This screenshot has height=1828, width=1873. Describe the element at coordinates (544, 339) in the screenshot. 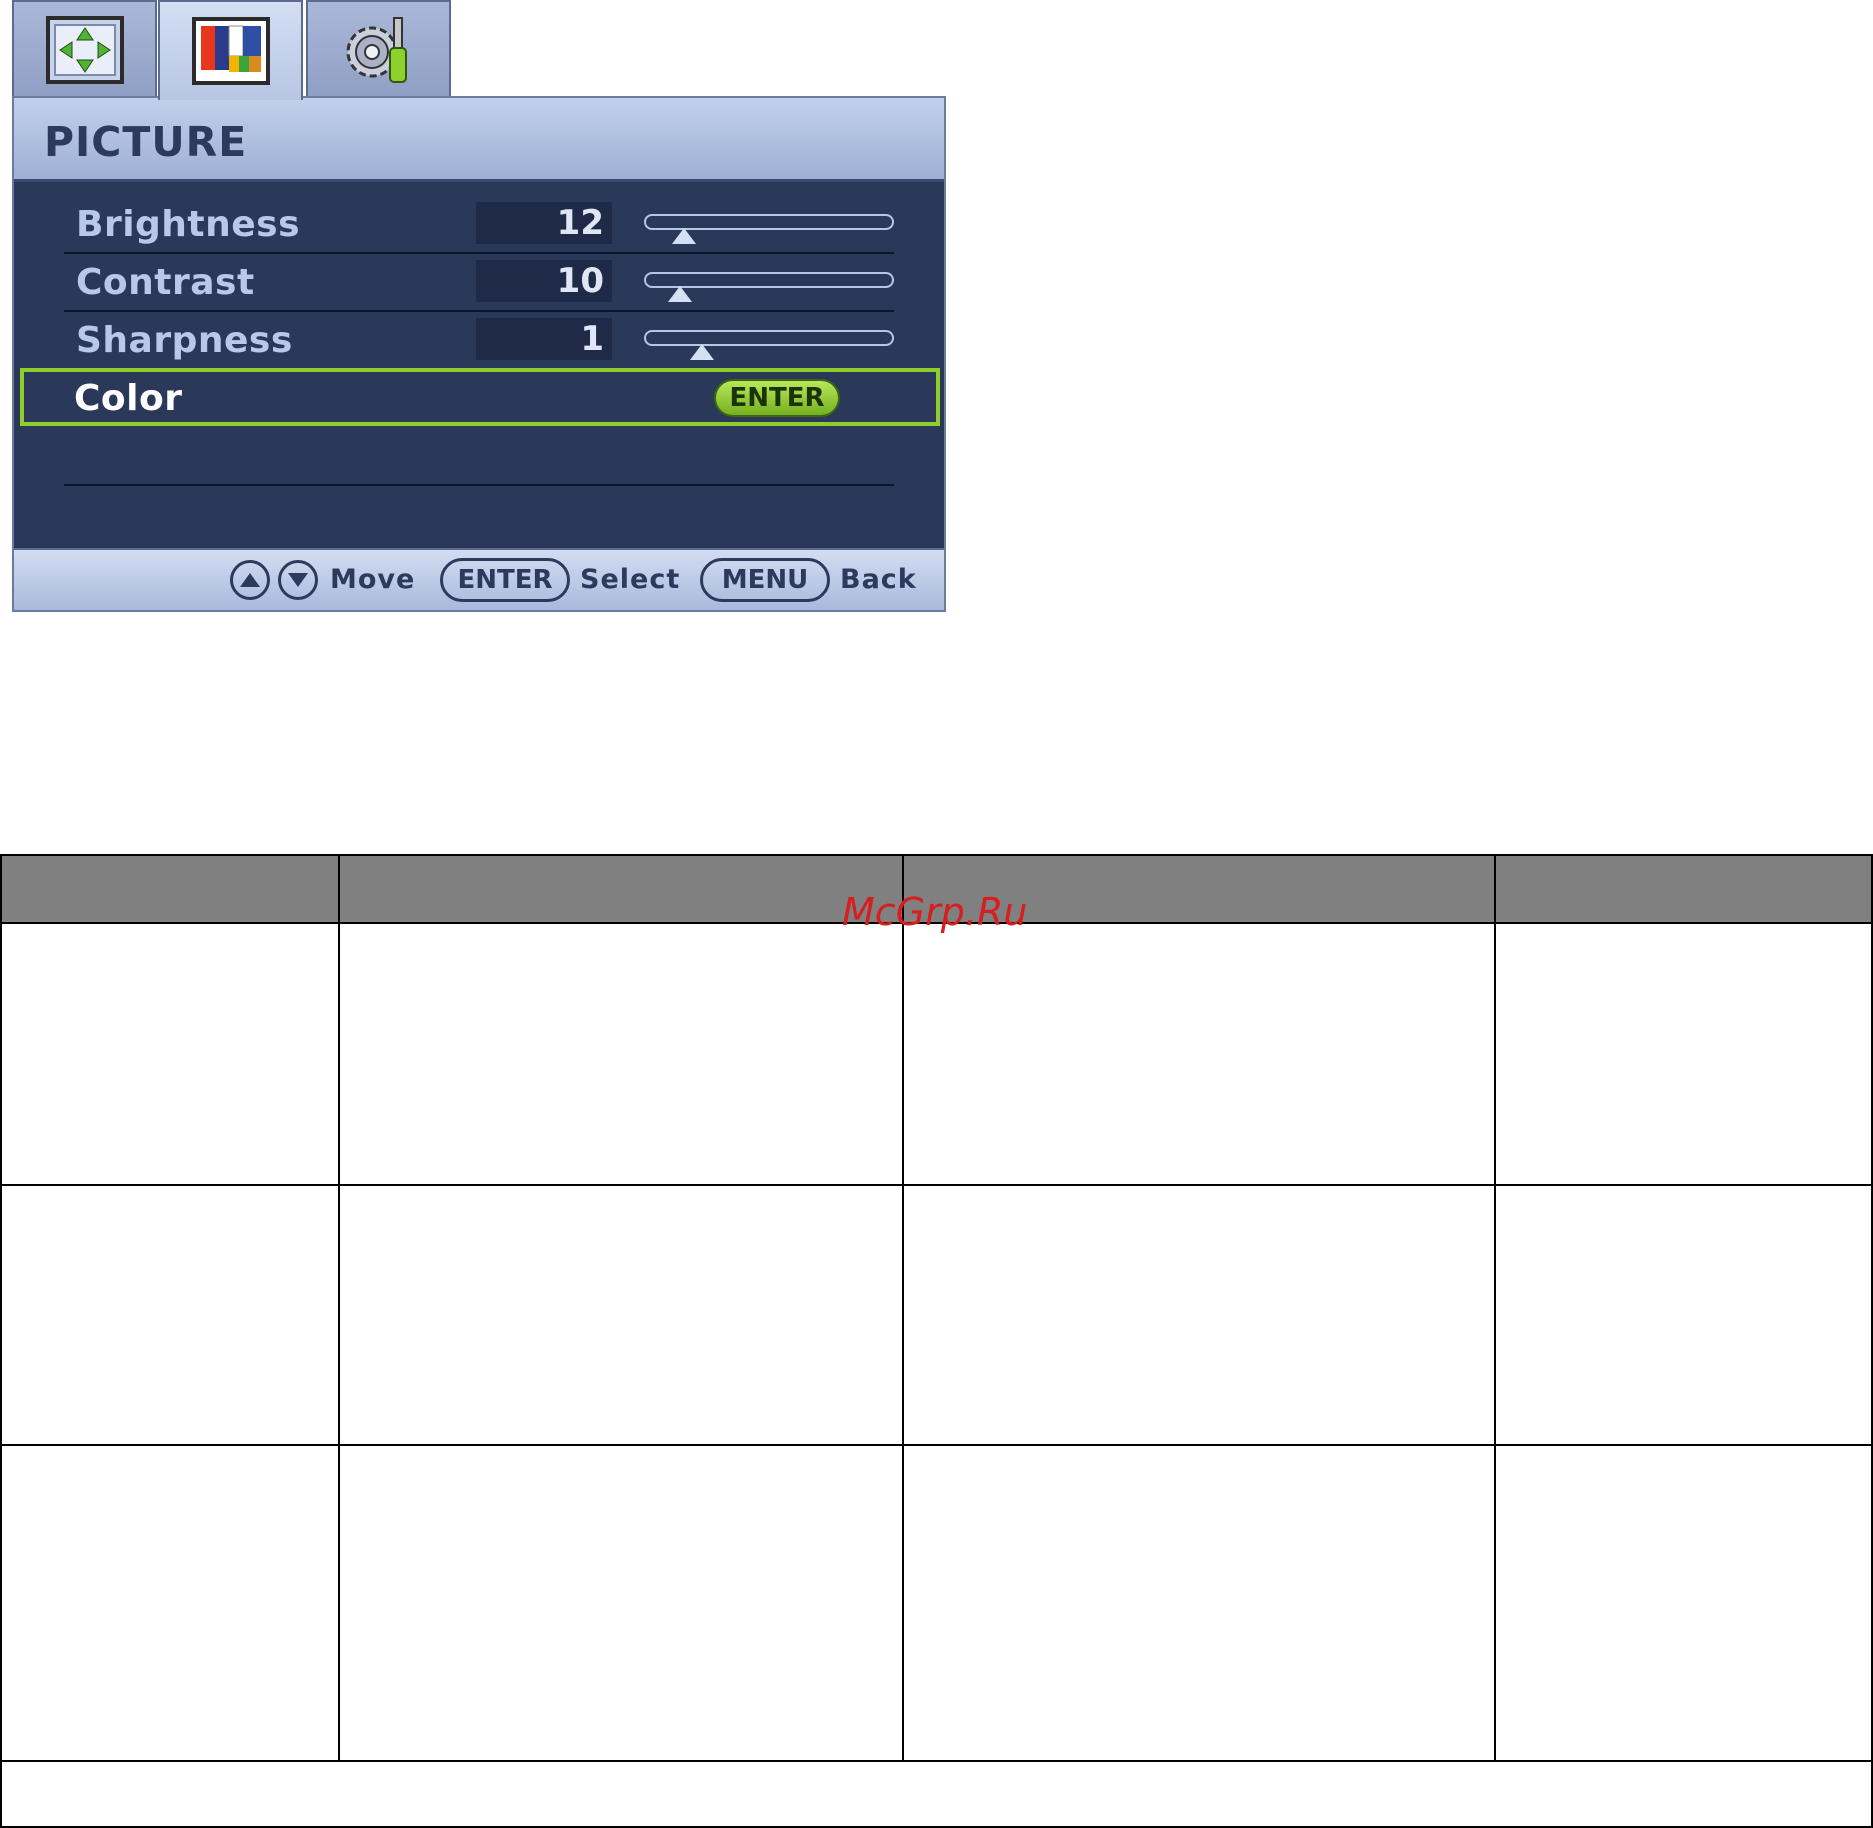

I see `sharpness-value: 1` at that location.